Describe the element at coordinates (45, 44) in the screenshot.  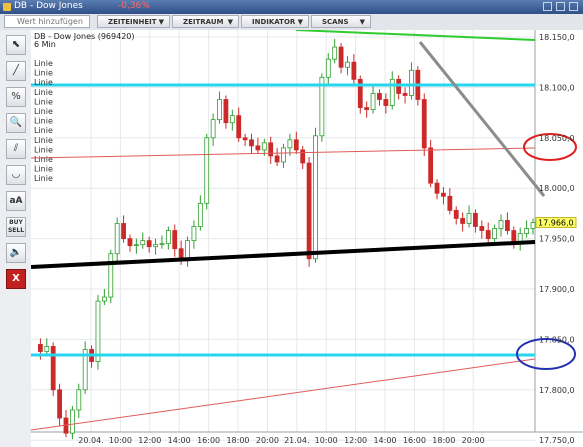
I see `interval-label: 6 Min` at that location.